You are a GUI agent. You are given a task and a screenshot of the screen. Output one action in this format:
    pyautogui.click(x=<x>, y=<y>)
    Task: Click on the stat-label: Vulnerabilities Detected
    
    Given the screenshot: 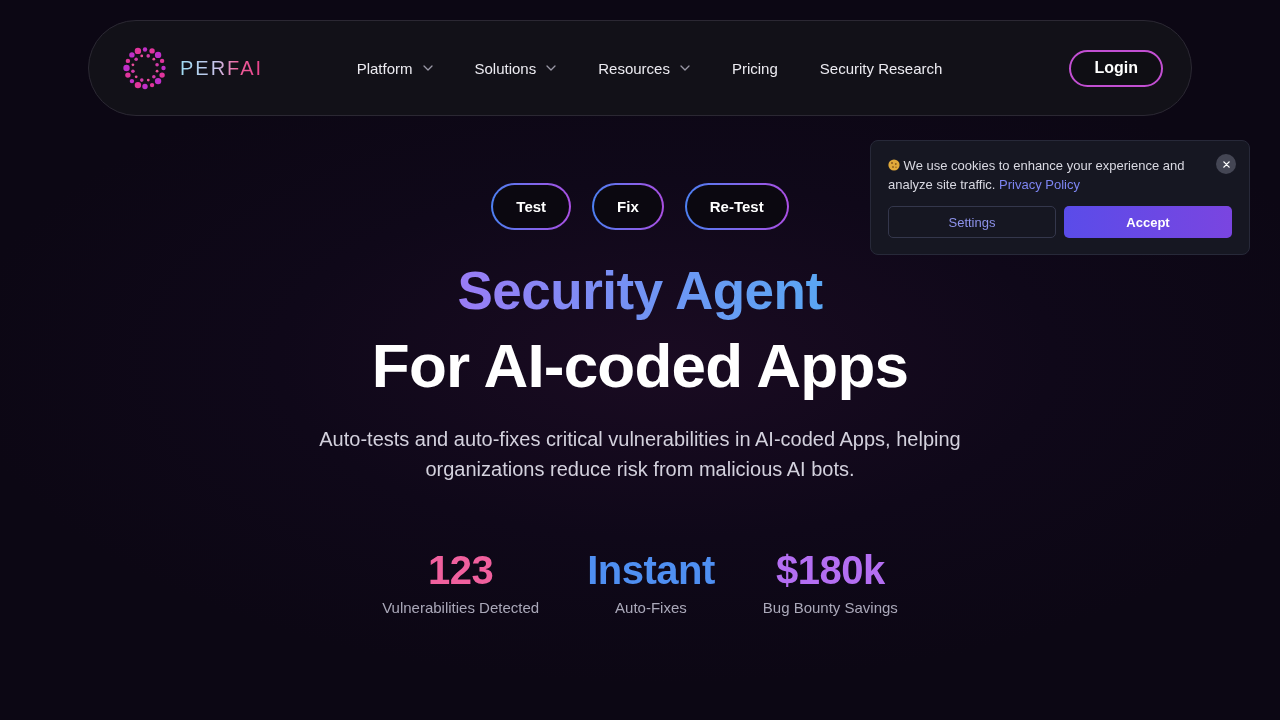 What is the action you would take?
    pyautogui.click(x=461, y=608)
    